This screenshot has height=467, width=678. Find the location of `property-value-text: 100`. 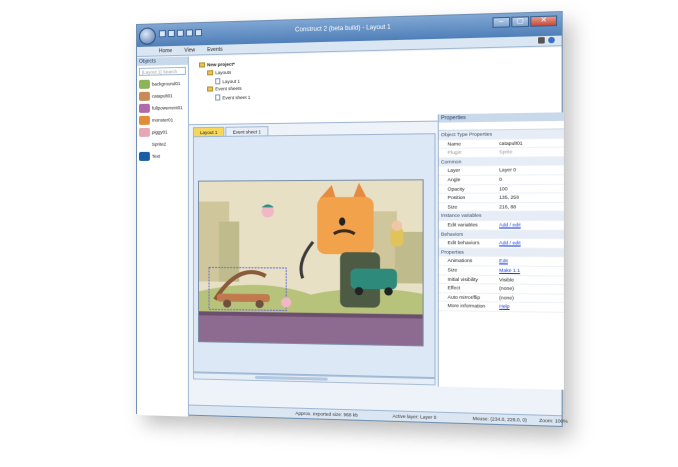

property-value-text: 100 is located at coordinates (503, 188).